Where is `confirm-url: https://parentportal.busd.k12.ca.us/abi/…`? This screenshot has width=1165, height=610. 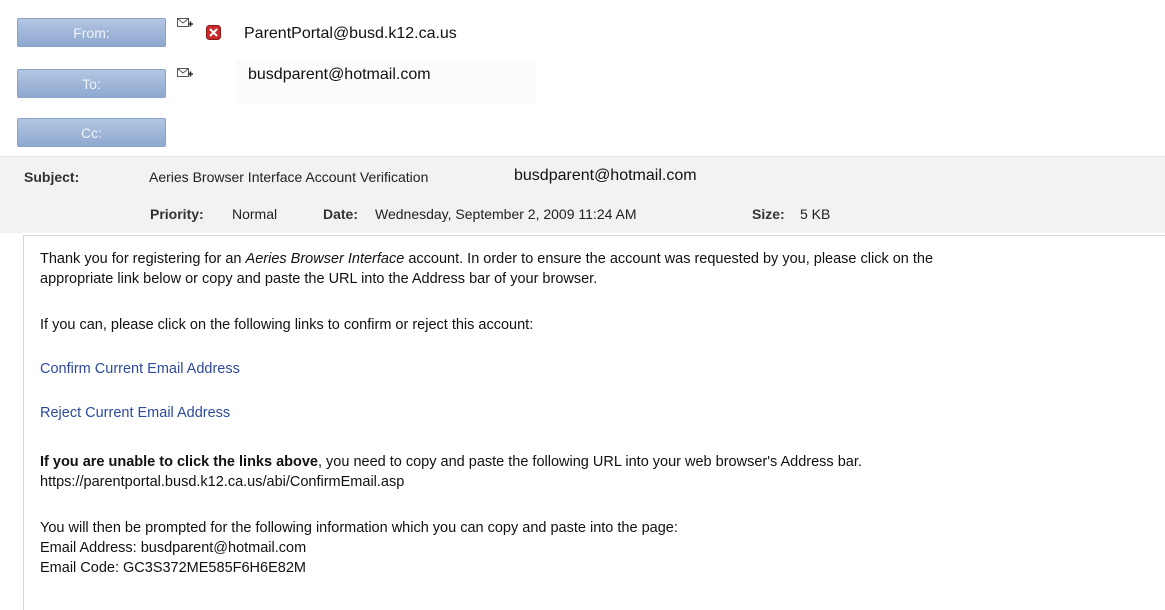 confirm-url: https://parentportal.busd.k12.ca.us/abi/… is located at coordinates (222, 482).